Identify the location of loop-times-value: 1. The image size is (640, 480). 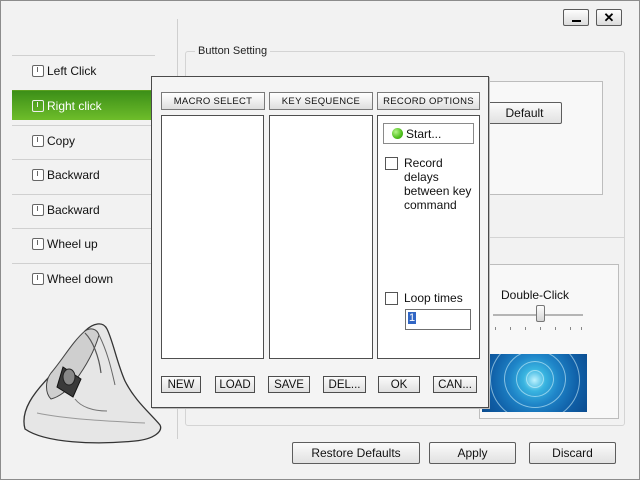
(412, 318).